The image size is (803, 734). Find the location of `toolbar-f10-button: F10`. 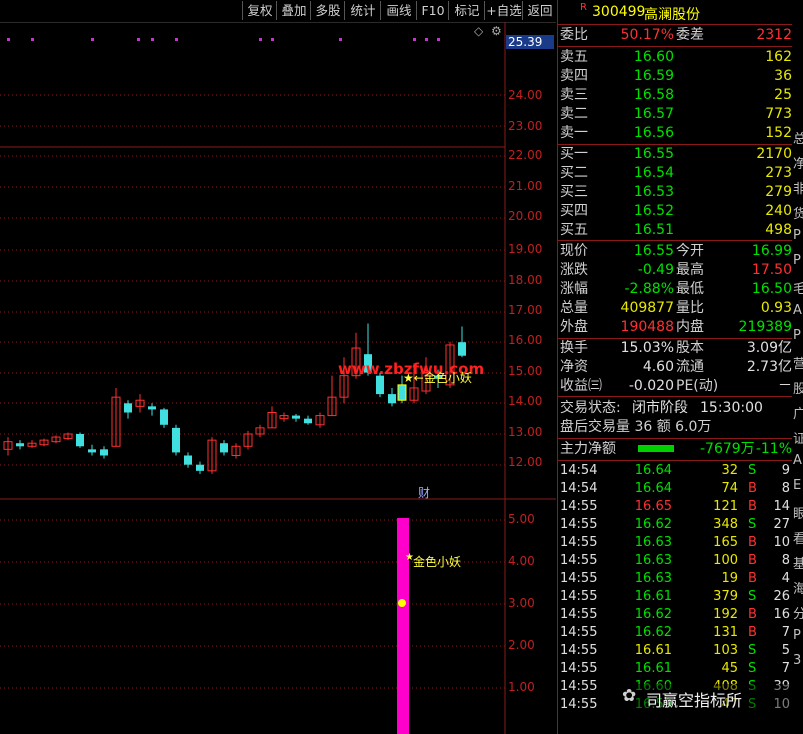

toolbar-f10-button: F10 is located at coordinates (432, 10).